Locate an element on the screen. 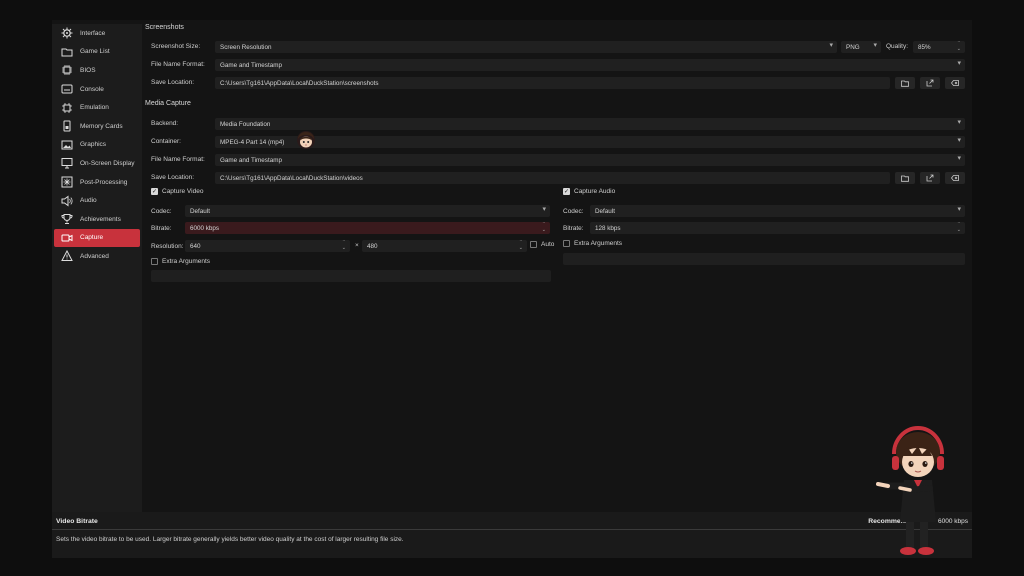 This screenshot has width=1024, height=576. sidebar-item-post-processing: Post-Processing is located at coordinates (97, 182).